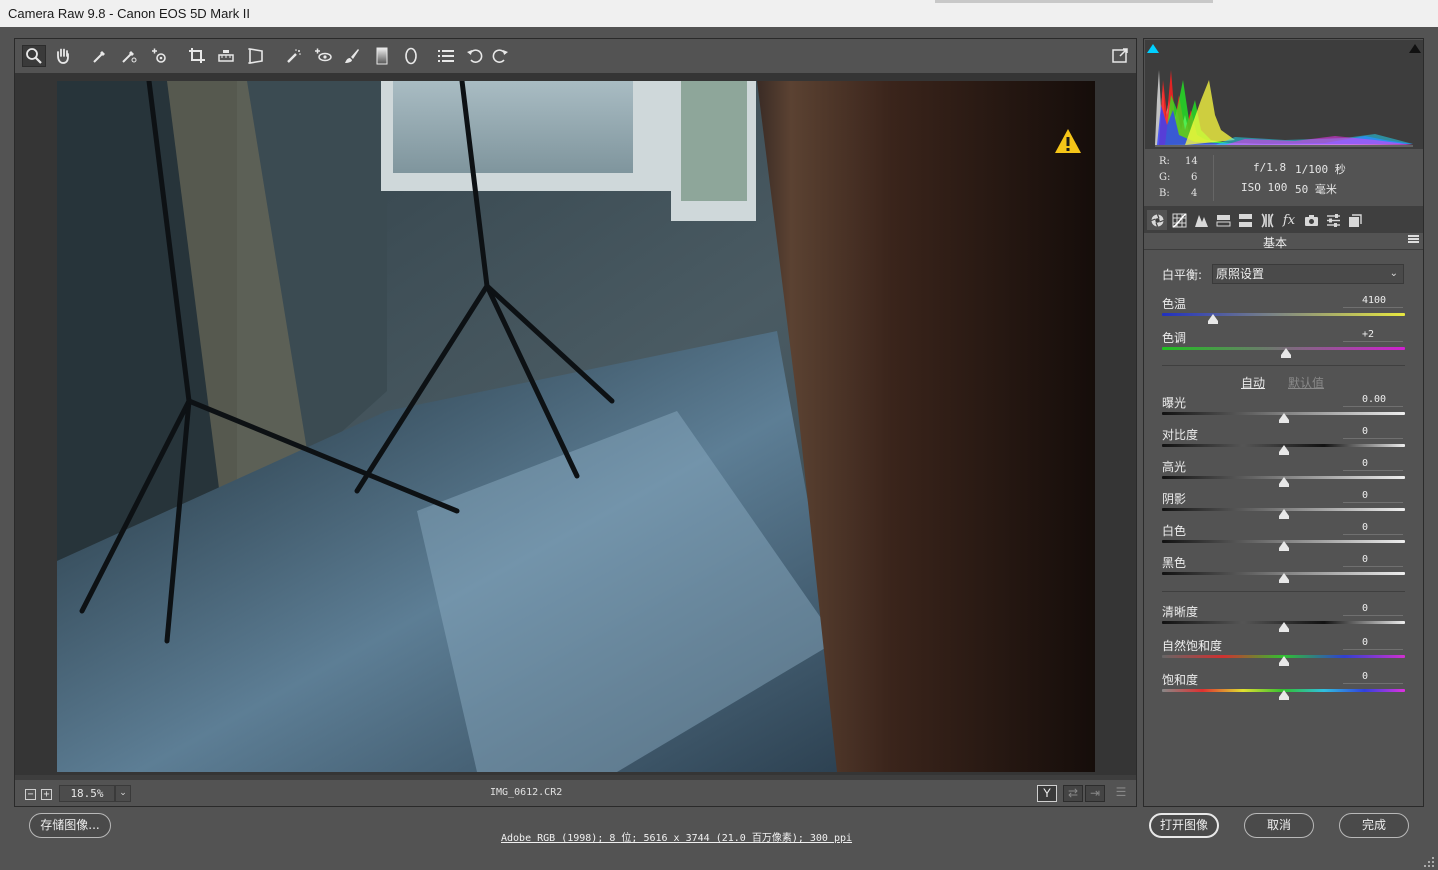 The width and height of the screenshot is (1438, 870). What do you see at coordinates (1267, 220) in the screenshot?
I see `lens-corrections-tab-icon` at bounding box center [1267, 220].